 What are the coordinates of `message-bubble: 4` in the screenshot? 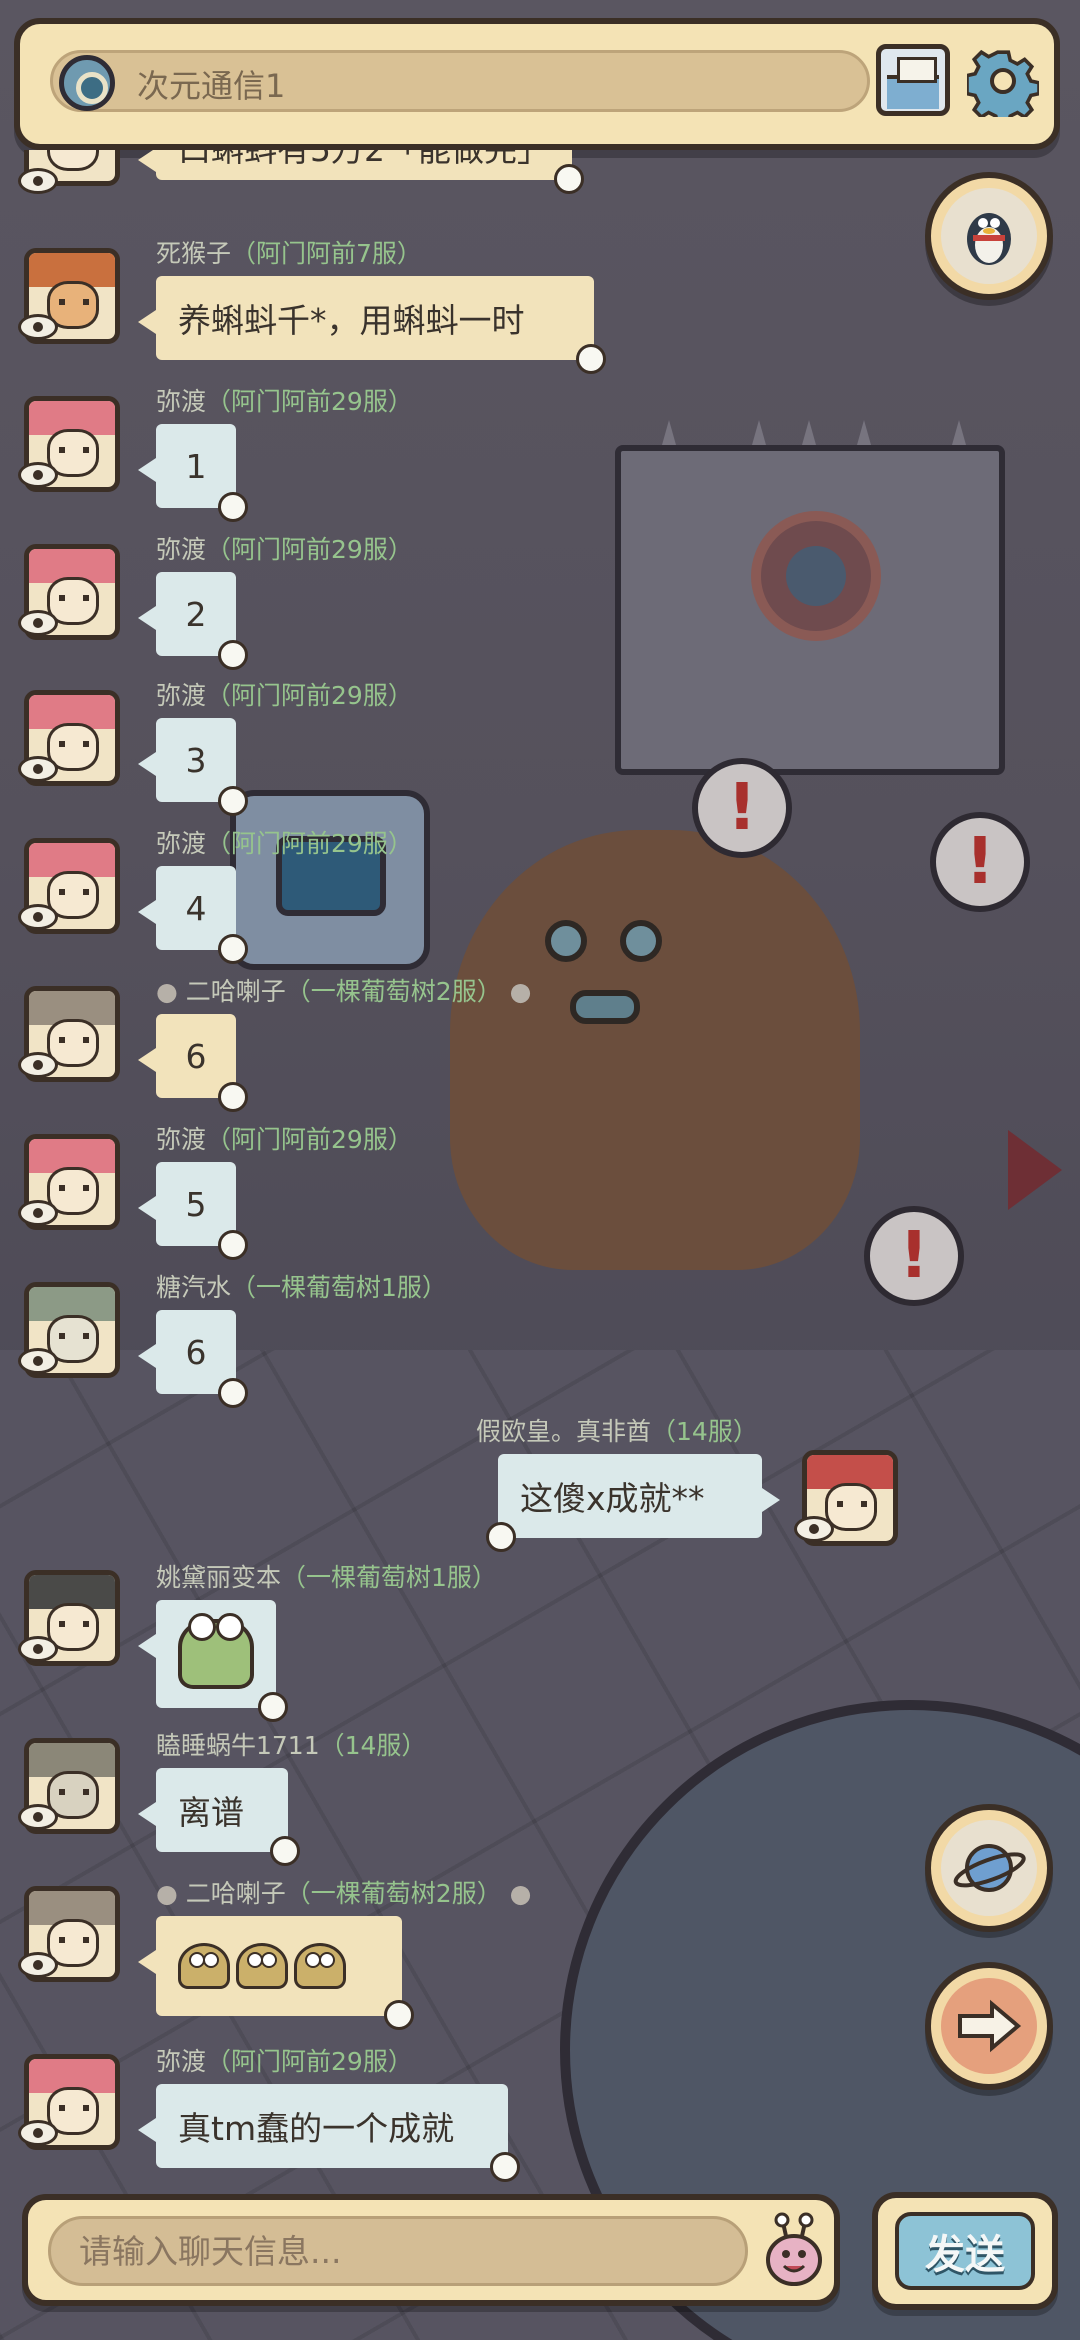 It's located at (193, 915).